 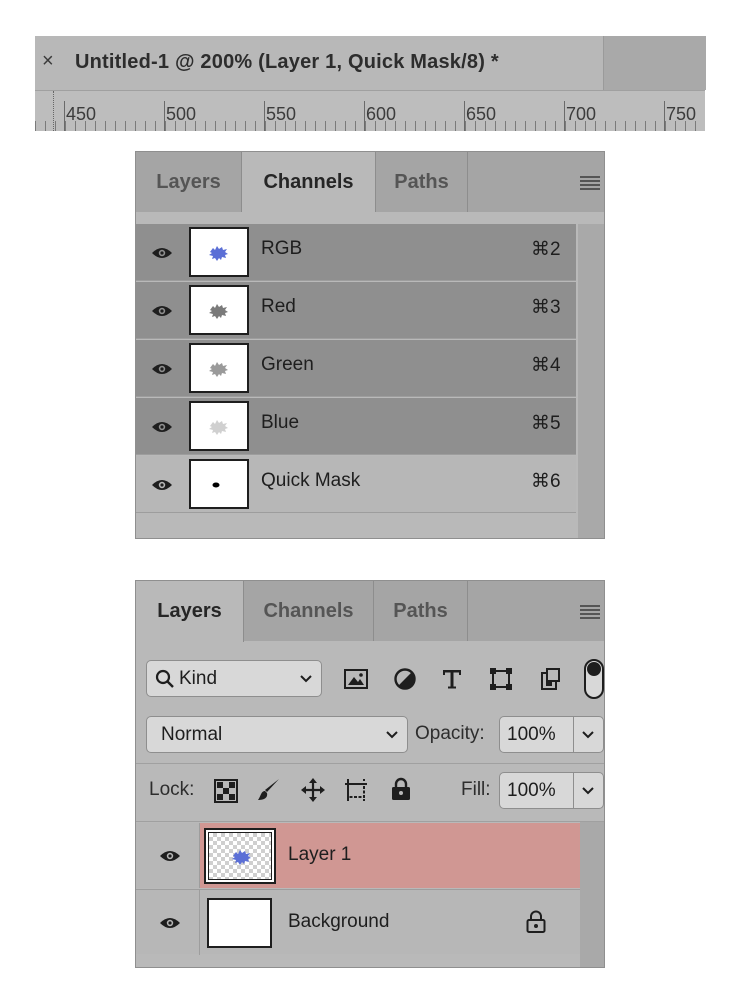 I want to click on channel-shortcut: ⌘4, so click(x=546, y=365).